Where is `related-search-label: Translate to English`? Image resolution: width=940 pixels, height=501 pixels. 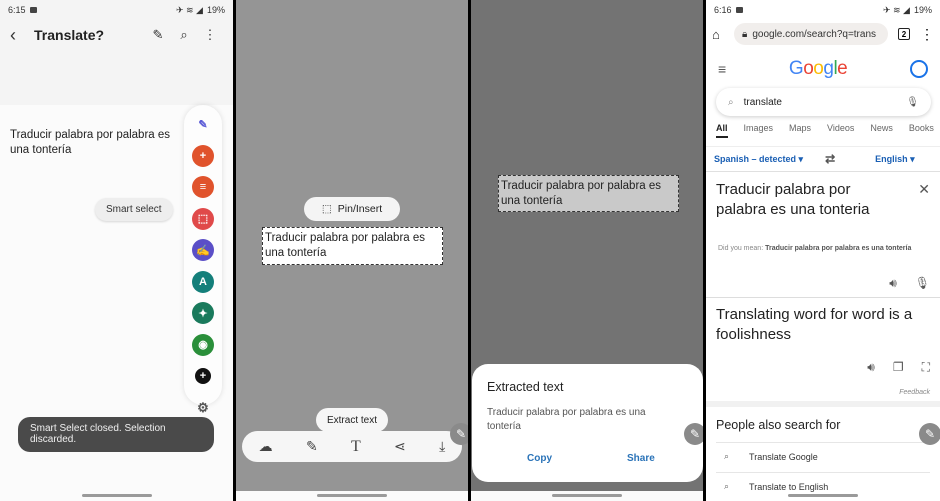 related-search-label: Translate to English is located at coordinates (789, 486).